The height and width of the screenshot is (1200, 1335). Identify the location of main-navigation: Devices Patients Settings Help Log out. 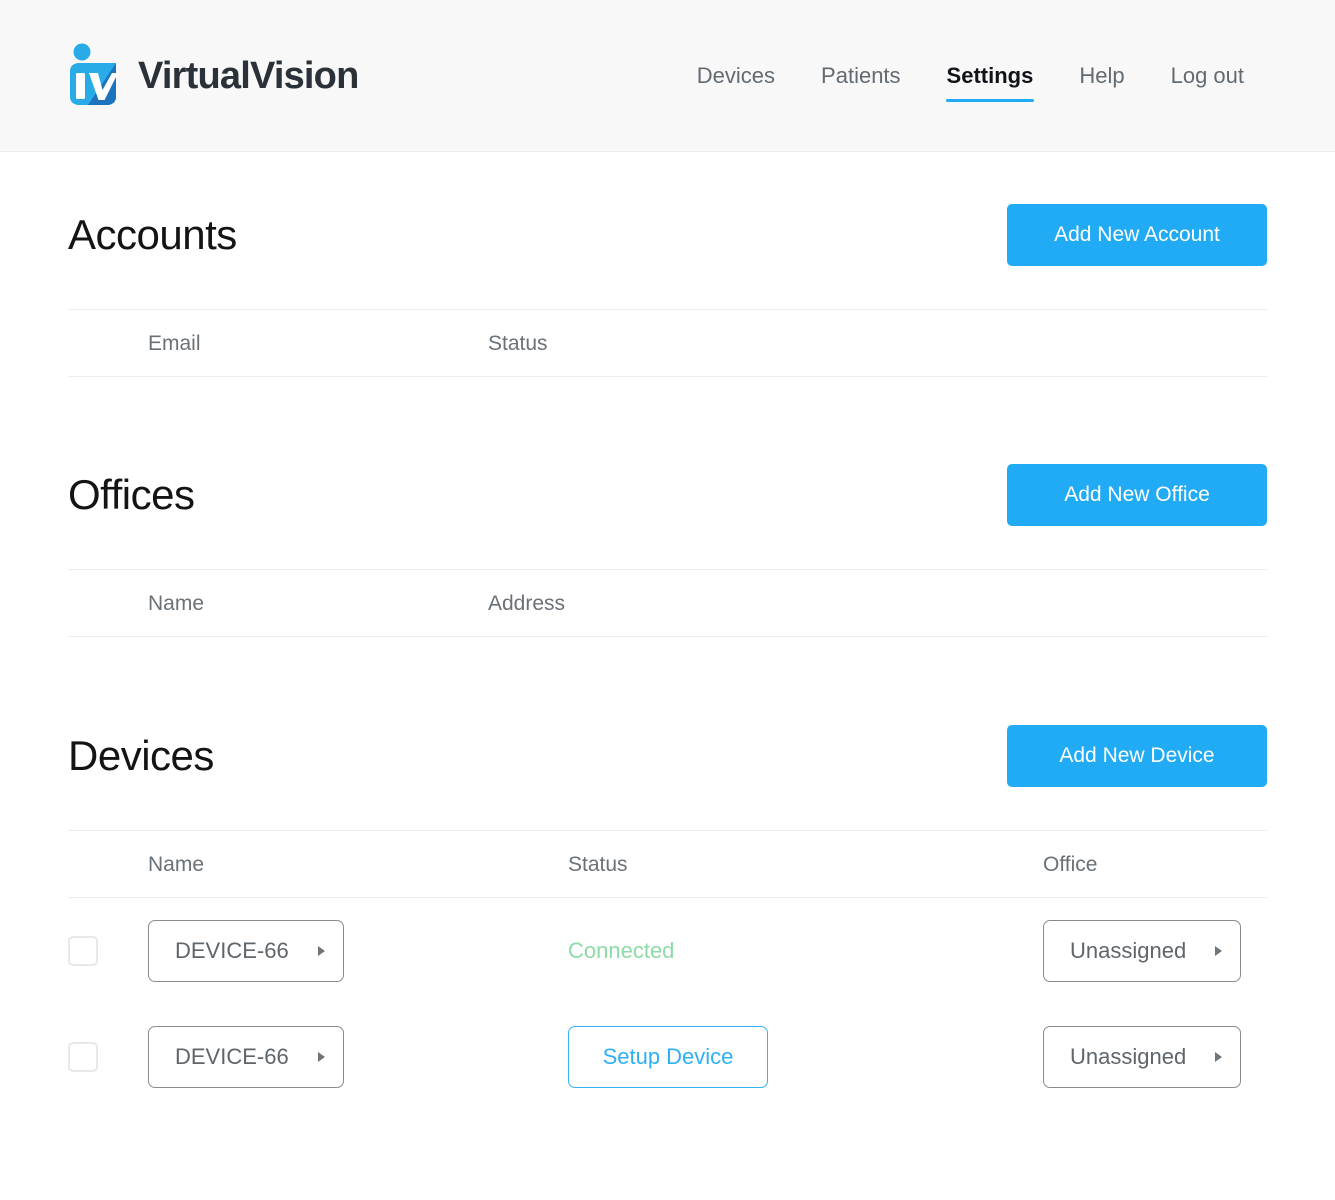
(970, 80).